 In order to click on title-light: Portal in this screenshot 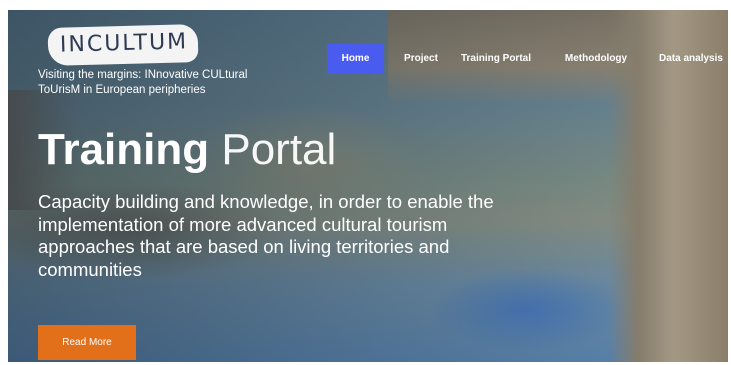, I will do `click(279, 149)`.